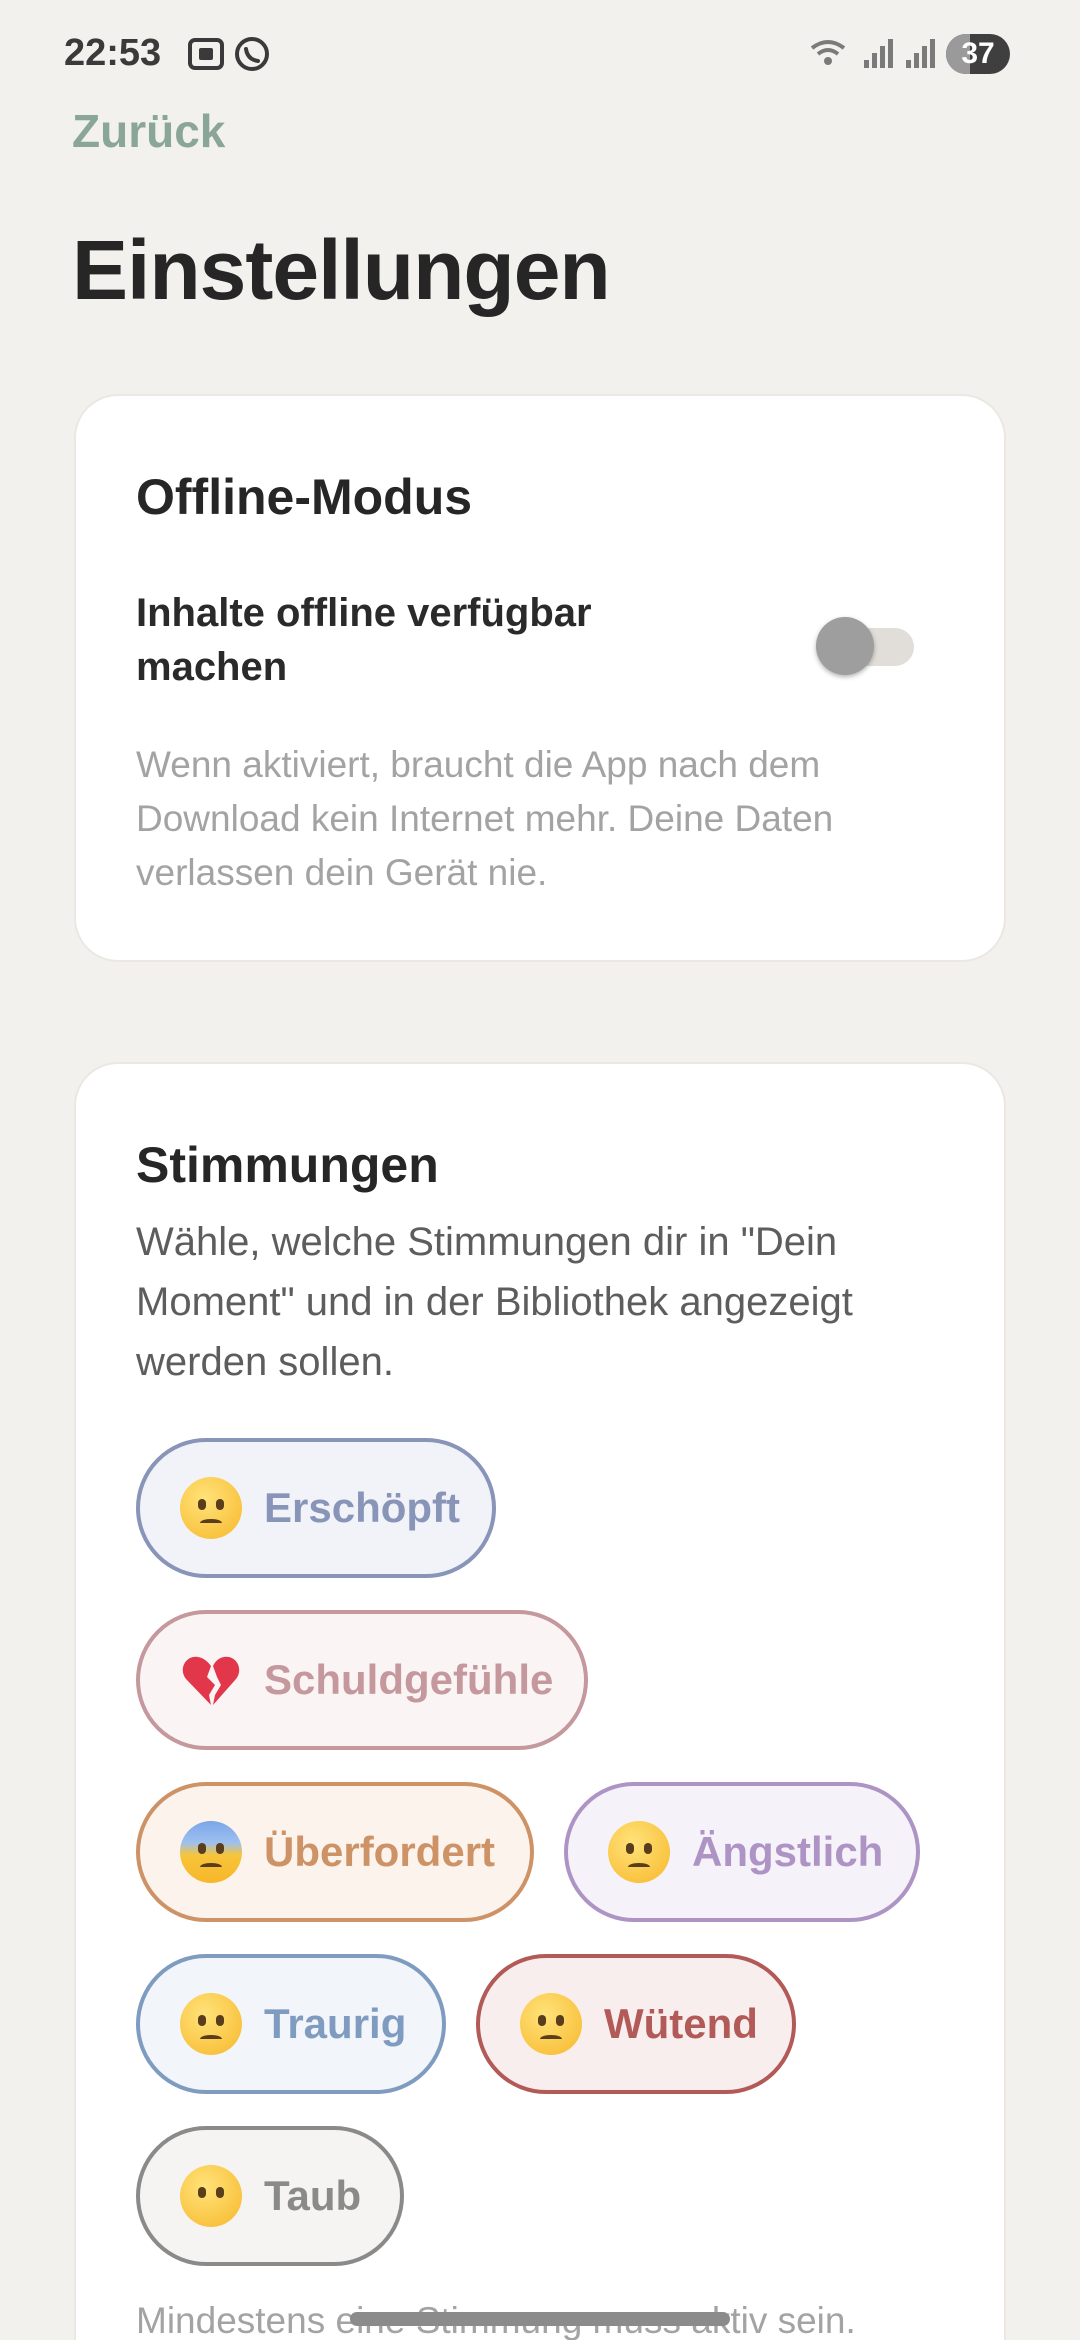  Describe the element at coordinates (341, 270) in the screenshot. I see `page-title: Einstellungen` at that location.